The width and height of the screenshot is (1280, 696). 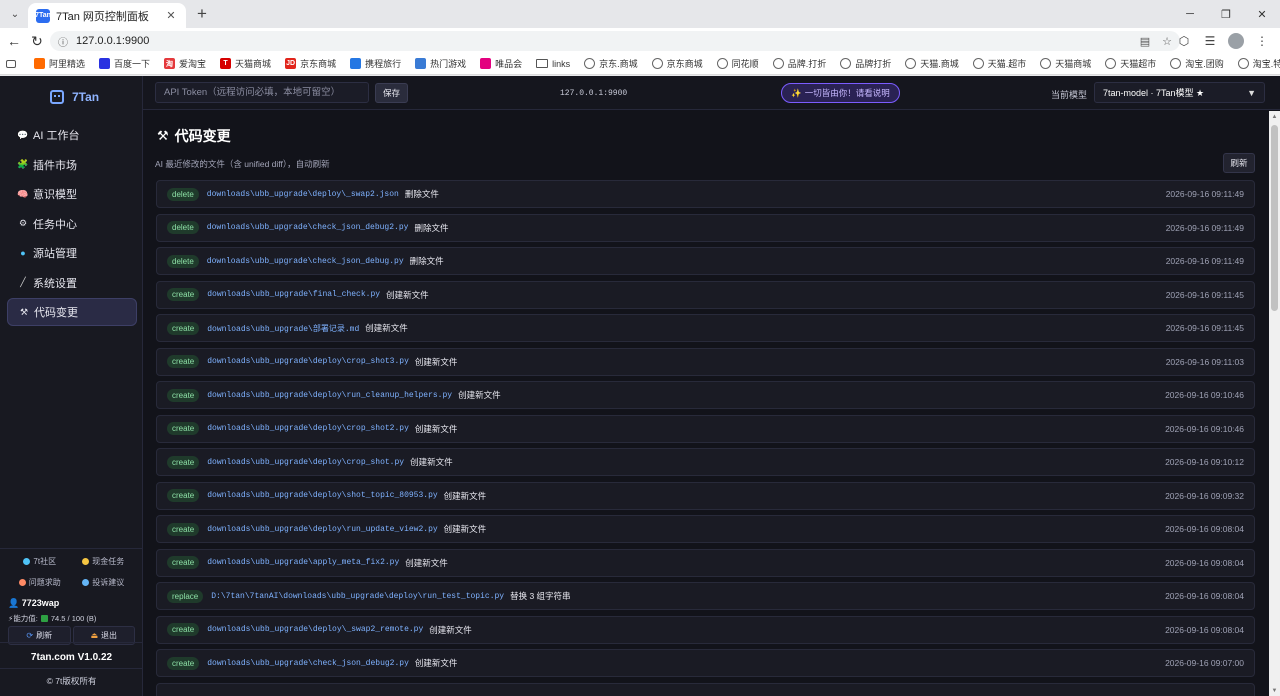 What do you see at coordinates (1226, 14) in the screenshot?
I see `restore-icon: ❐` at bounding box center [1226, 14].